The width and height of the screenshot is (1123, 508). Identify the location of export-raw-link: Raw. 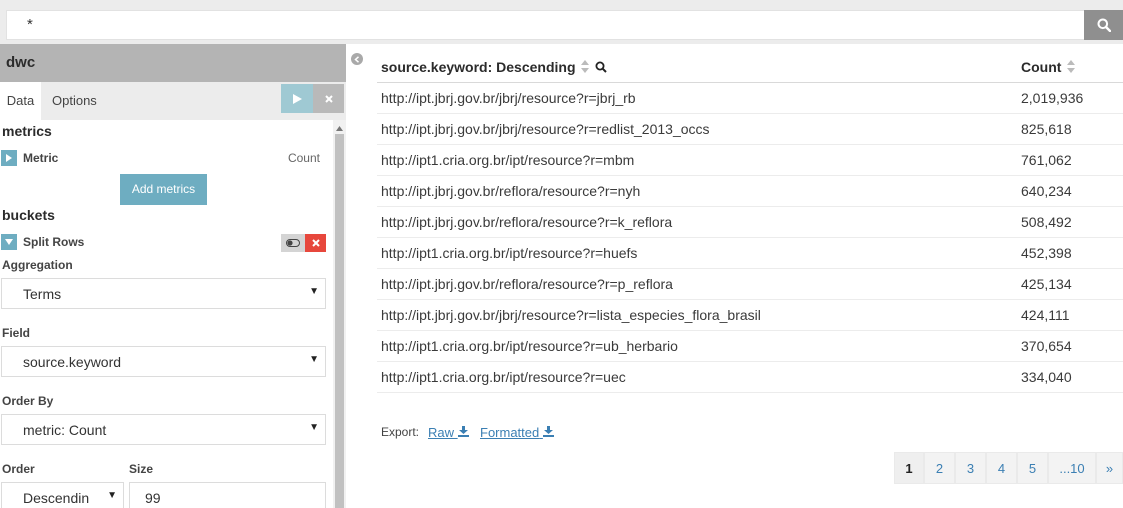
(448, 432).